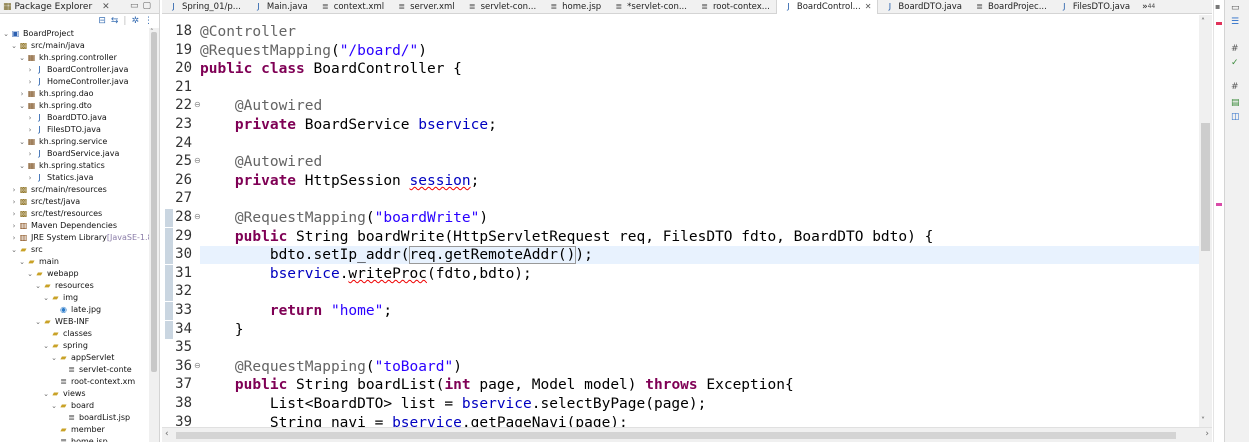 The image size is (1249, 442). I want to click on explorer-scroll-thumb, so click(154, 202).